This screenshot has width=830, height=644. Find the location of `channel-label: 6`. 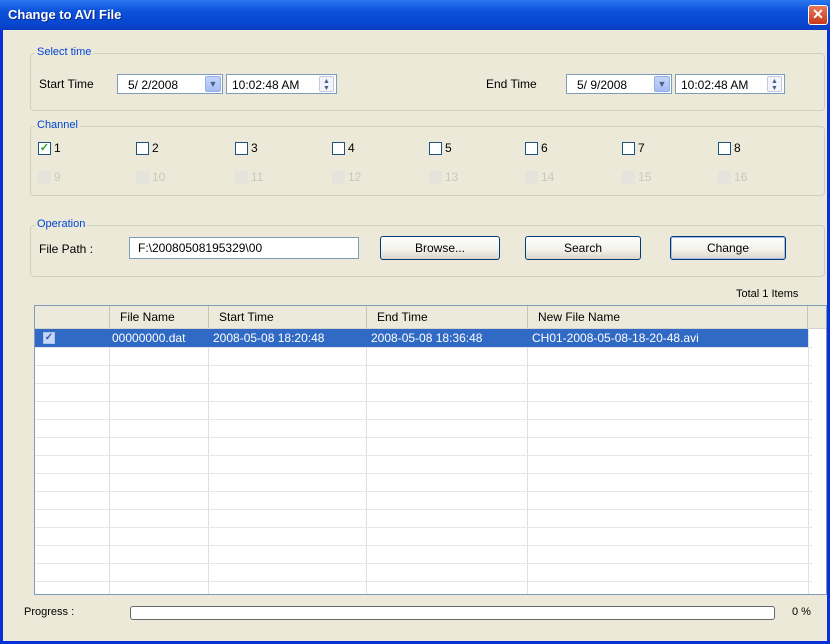

channel-label: 6 is located at coordinates (544, 148).